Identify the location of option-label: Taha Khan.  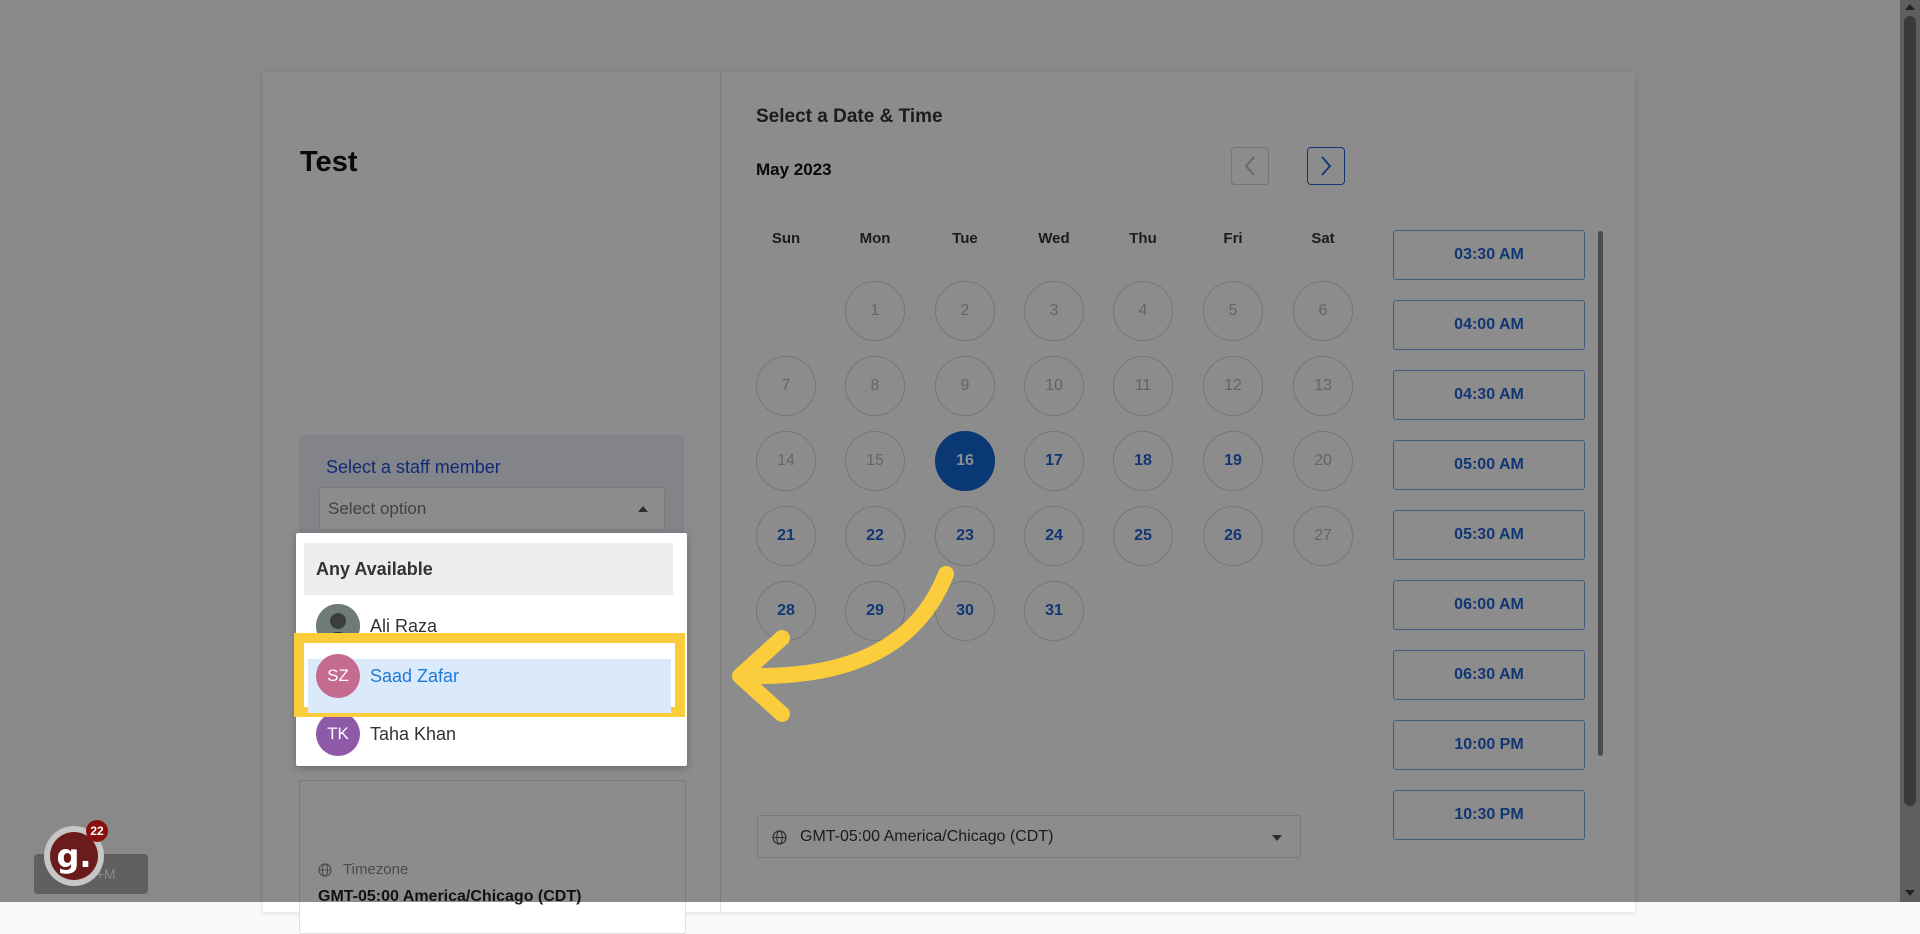
(413, 734).